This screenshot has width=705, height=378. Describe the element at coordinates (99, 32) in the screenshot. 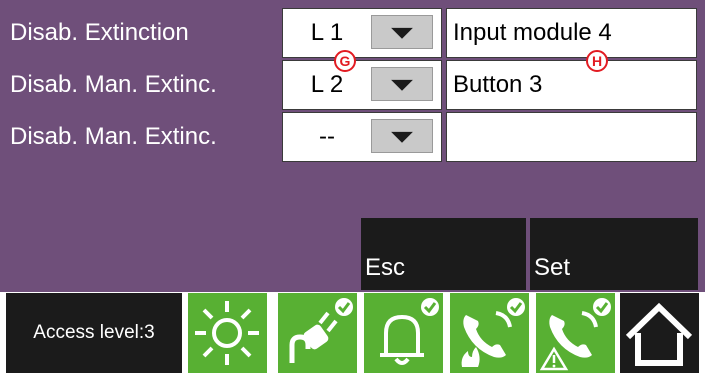

I see `row-label-1: Disab. Extinction` at that location.